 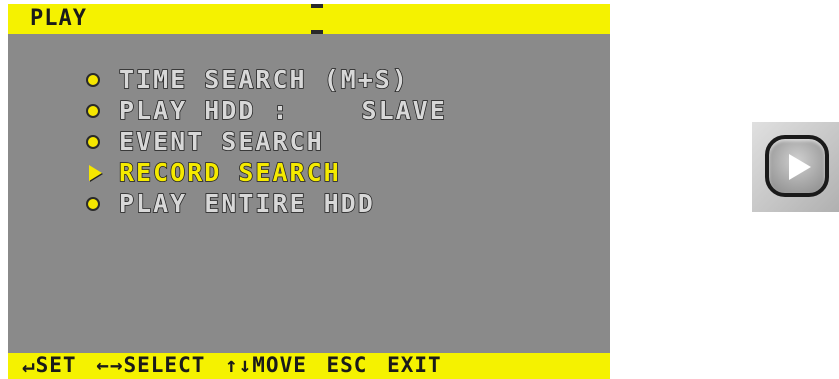 I want to click on footer-bar: ↵SET ←→SELECT ↑↓MOVE ESC EXIT, so click(x=309, y=366).